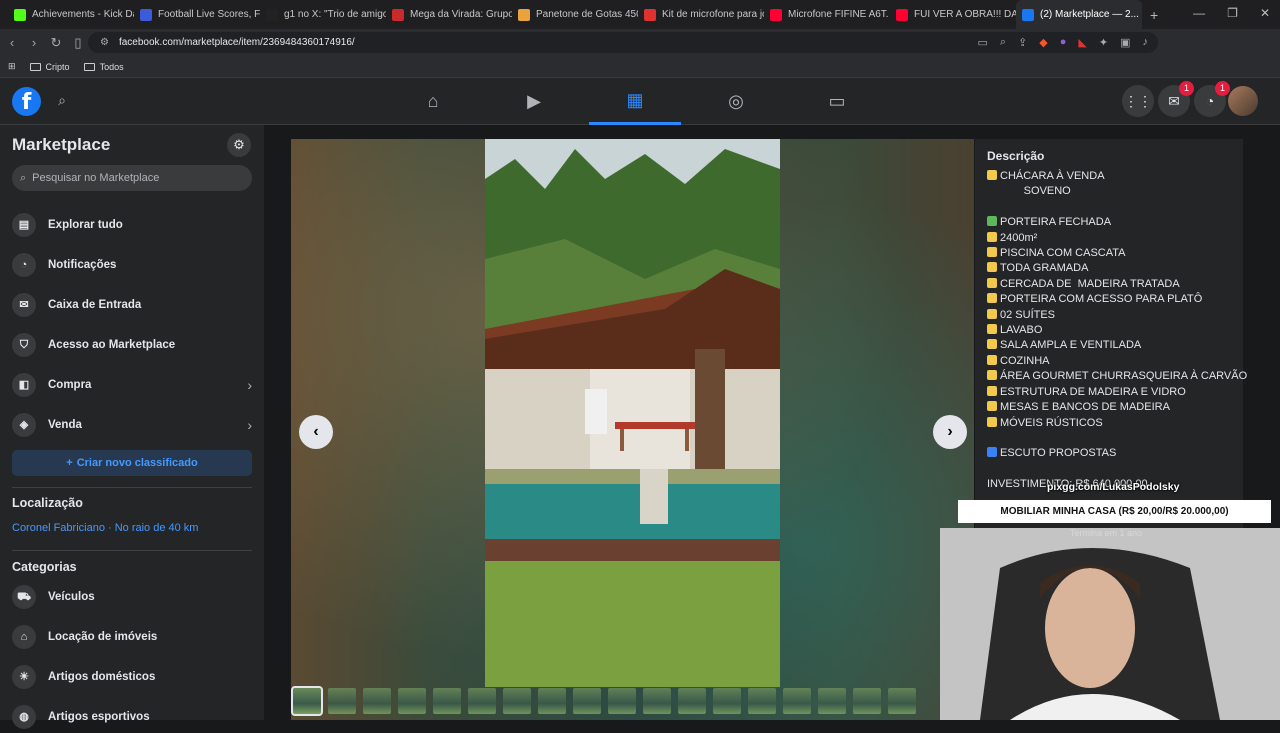 The height and width of the screenshot is (733, 1280). What do you see at coordinates (49, 67) in the screenshot?
I see `bookmark-folder-cripto: Cripto` at bounding box center [49, 67].